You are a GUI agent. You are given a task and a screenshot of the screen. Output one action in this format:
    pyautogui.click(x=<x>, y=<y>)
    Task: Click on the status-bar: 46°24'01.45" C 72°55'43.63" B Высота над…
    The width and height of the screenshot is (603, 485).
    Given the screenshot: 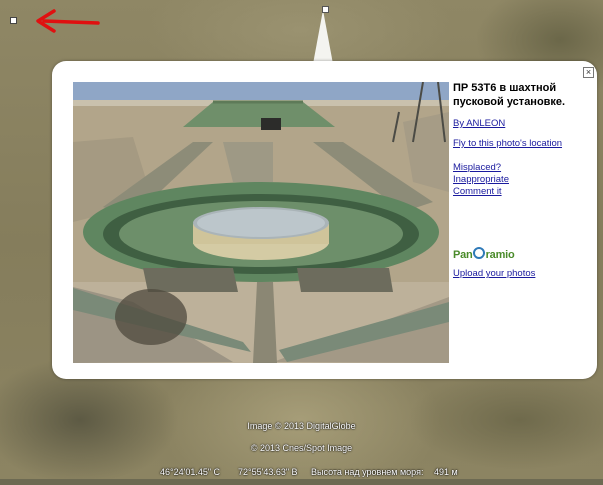 What is the action you would take?
    pyautogui.click(x=301, y=472)
    